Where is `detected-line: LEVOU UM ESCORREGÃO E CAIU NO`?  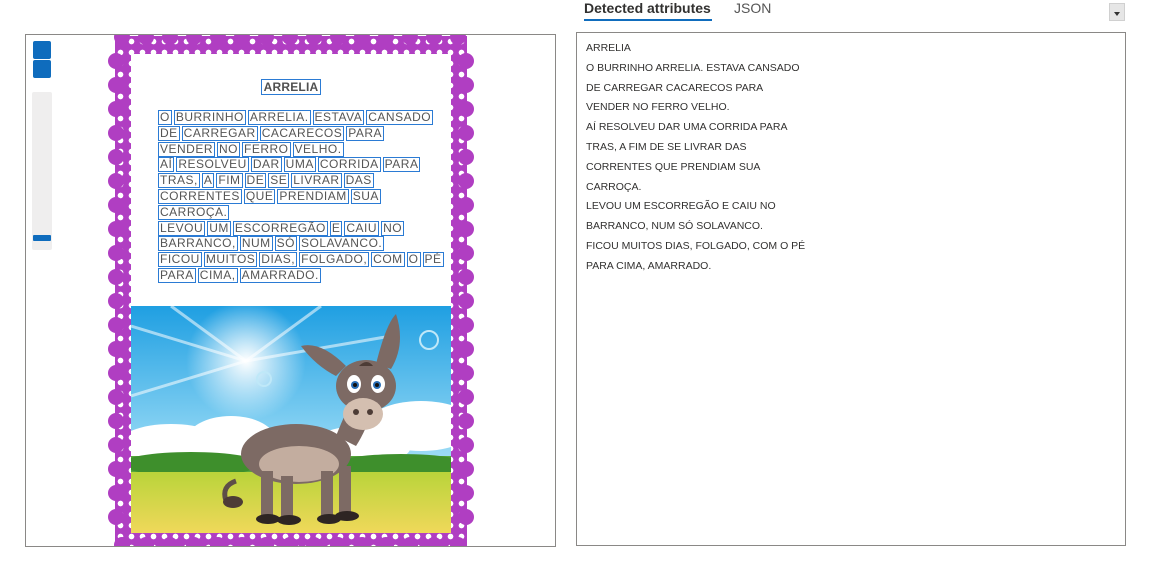 detected-line: LEVOU UM ESCORREGÃO E CAIU NO is located at coordinates (282, 228).